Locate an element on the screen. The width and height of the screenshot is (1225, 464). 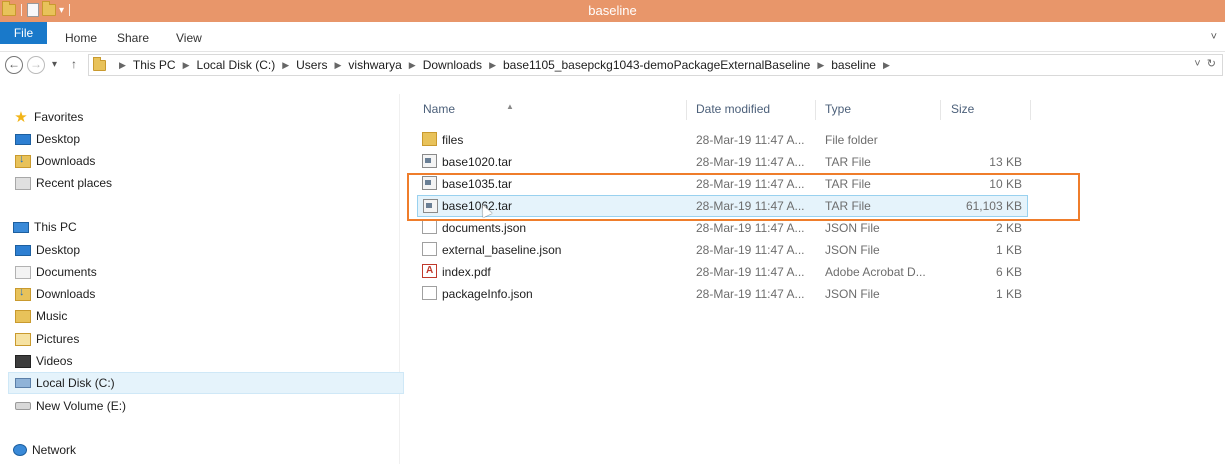
column-header-type: Type is located at coordinates (838, 109).